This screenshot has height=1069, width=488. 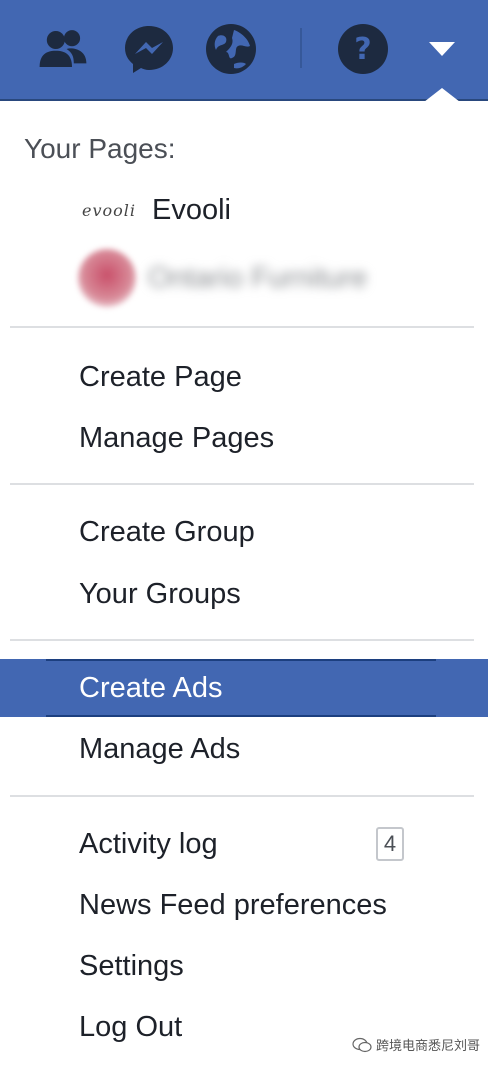 What do you see at coordinates (428, 1046) in the screenshot?
I see `watermark-text: 跨境电商悉尼刘哥` at bounding box center [428, 1046].